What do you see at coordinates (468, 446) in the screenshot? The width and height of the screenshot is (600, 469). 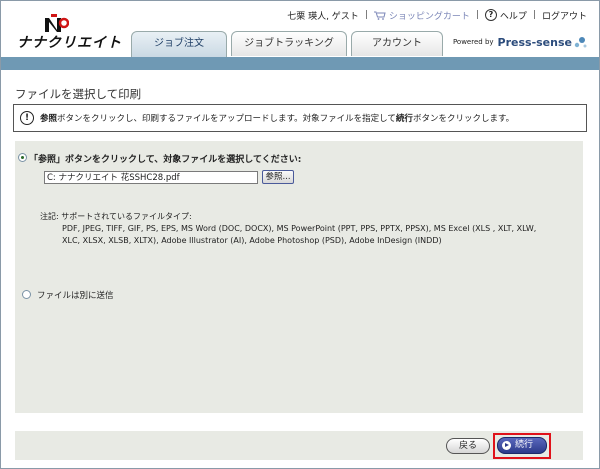 I see `back-button: 戻る` at bounding box center [468, 446].